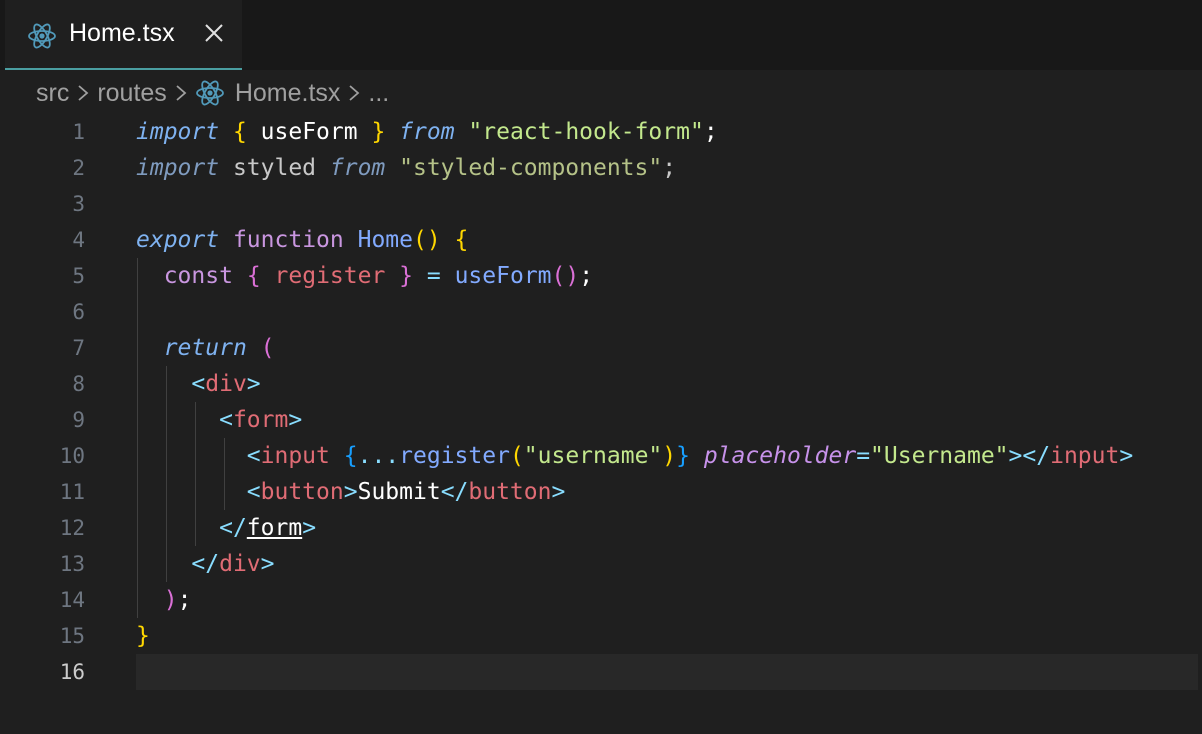 The width and height of the screenshot is (1202, 734). Describe the element at coordinates (634, 528) in the screenshot. I see `code-line: </form>` at that location.